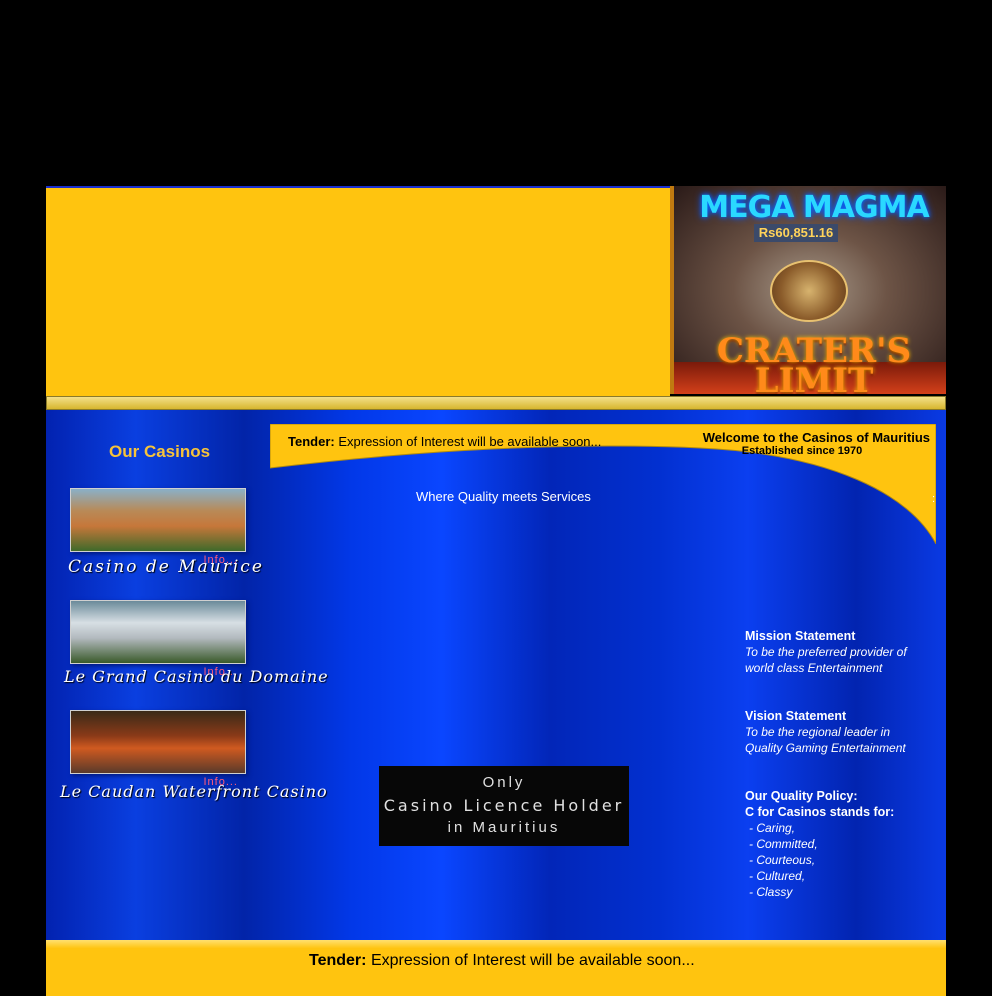 This screenshot has height=996, width=992. I want to click on mission-text: To be the preferred provider of, so click(826, 652).